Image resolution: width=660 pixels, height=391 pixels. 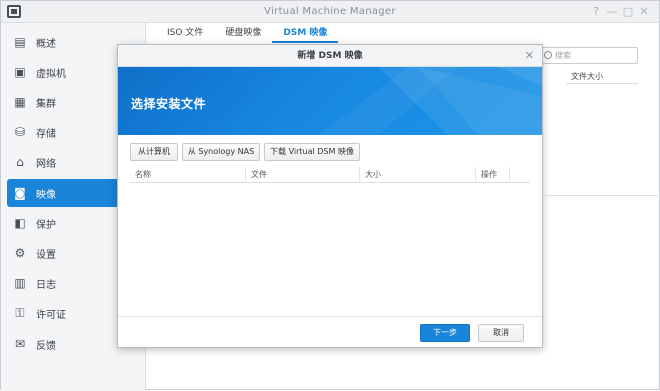 What do you see at coordinates (46, 195) in the screenshot?
I see `sidebar-item-label: 映像` at bounding box center [46, 195].